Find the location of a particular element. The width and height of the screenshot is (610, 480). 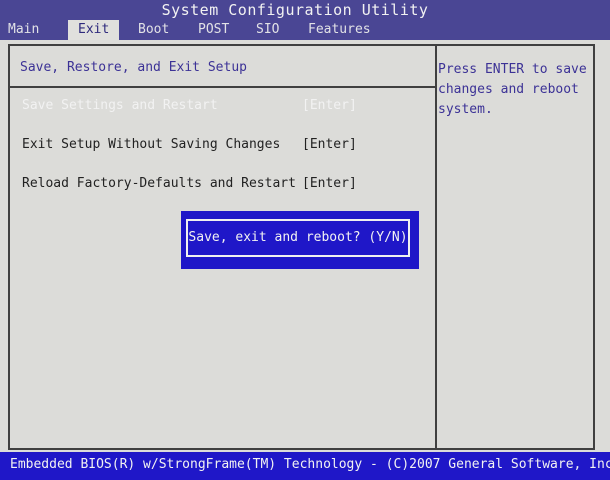

tab-features: Features is located at coordinates (339, 30).